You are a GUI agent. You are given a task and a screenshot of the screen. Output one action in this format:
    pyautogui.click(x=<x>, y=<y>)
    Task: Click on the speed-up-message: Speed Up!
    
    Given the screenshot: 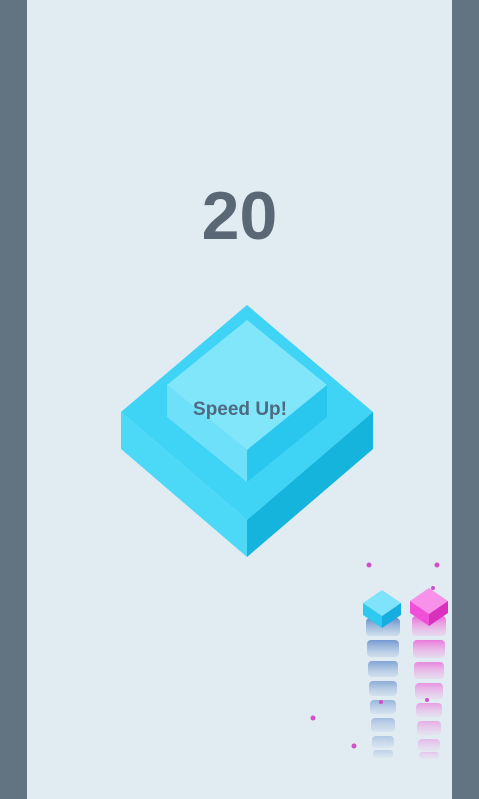 What is the action you would take?
    pyautogui.click(x=240, y=409)
    